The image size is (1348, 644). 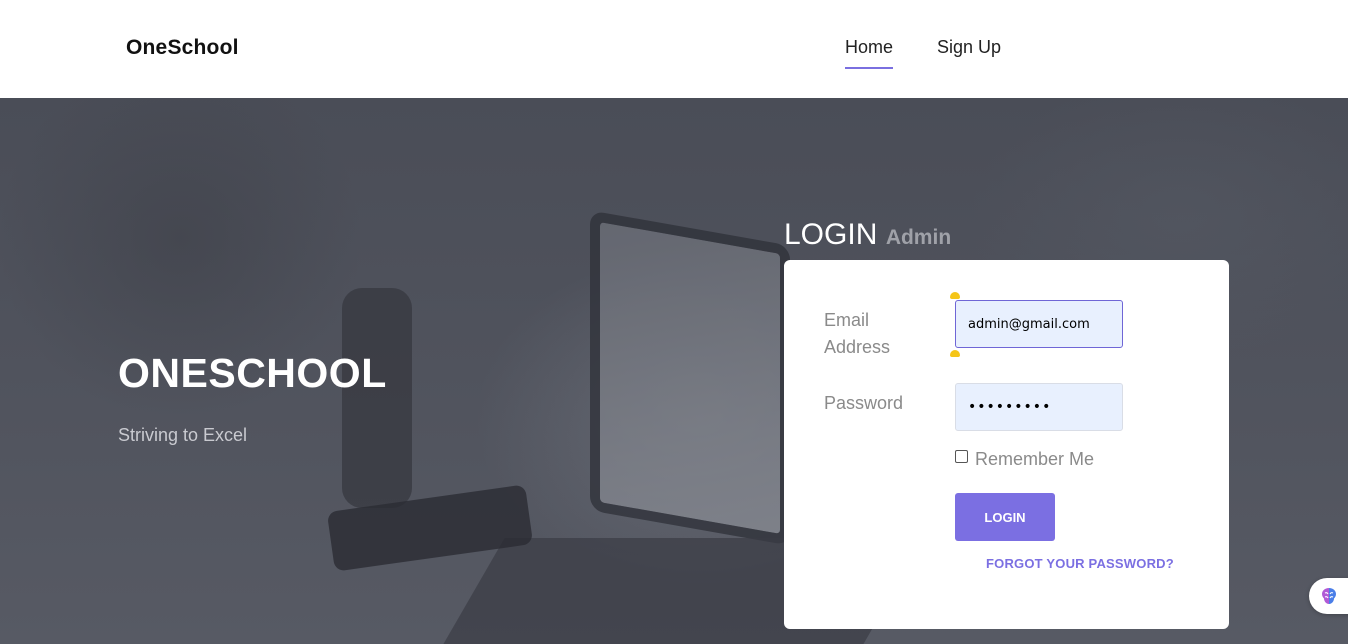 I want to click on brain-icon, so click(x=1329, y=596).